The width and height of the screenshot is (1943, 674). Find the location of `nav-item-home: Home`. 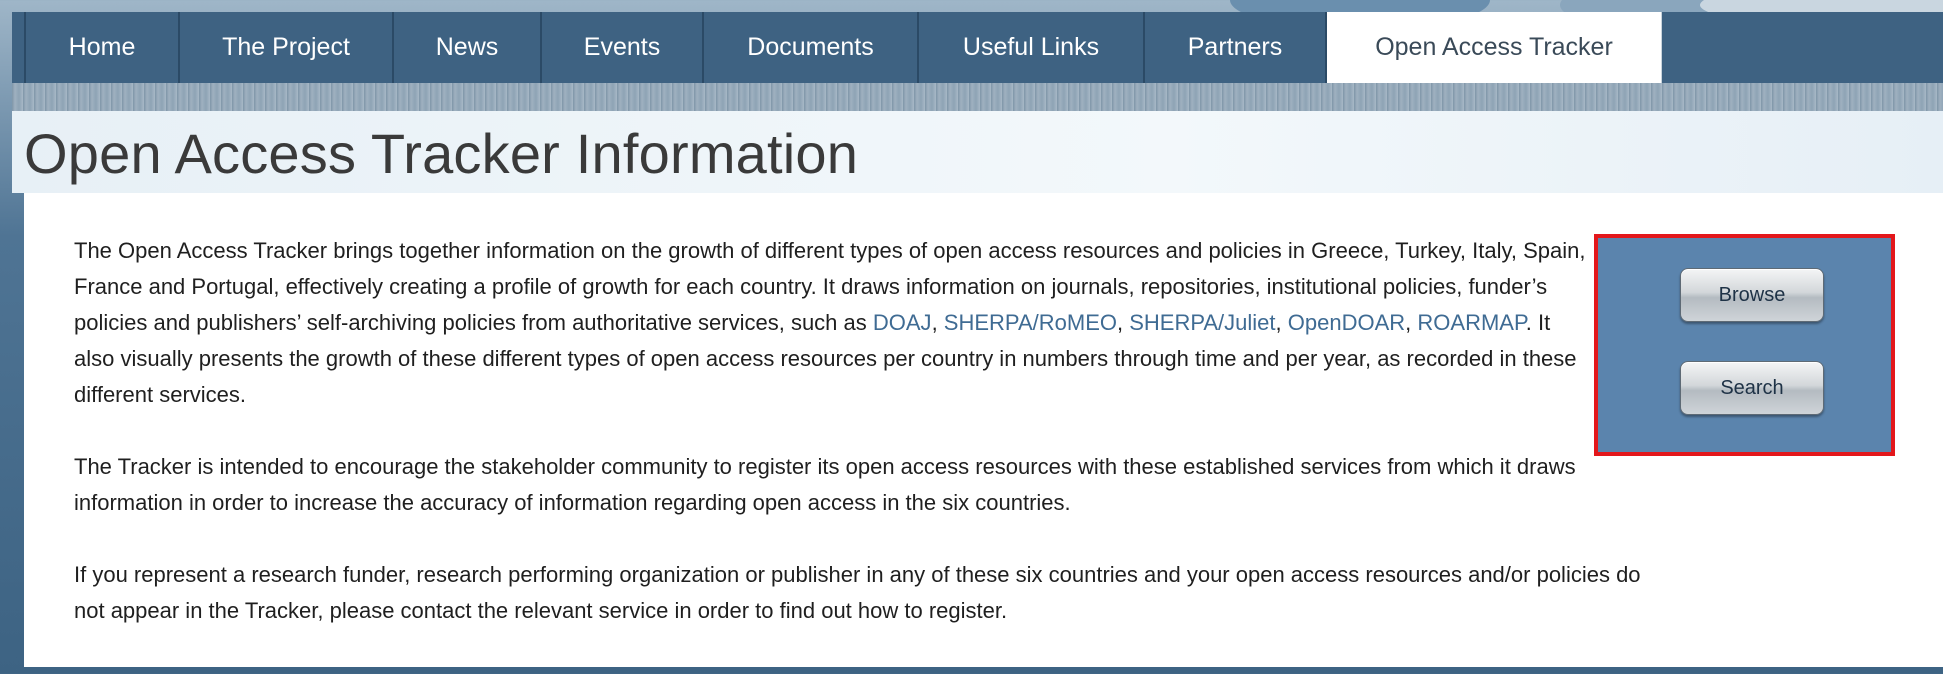

nav-item-home: Home is located at coordinates (103, 47).